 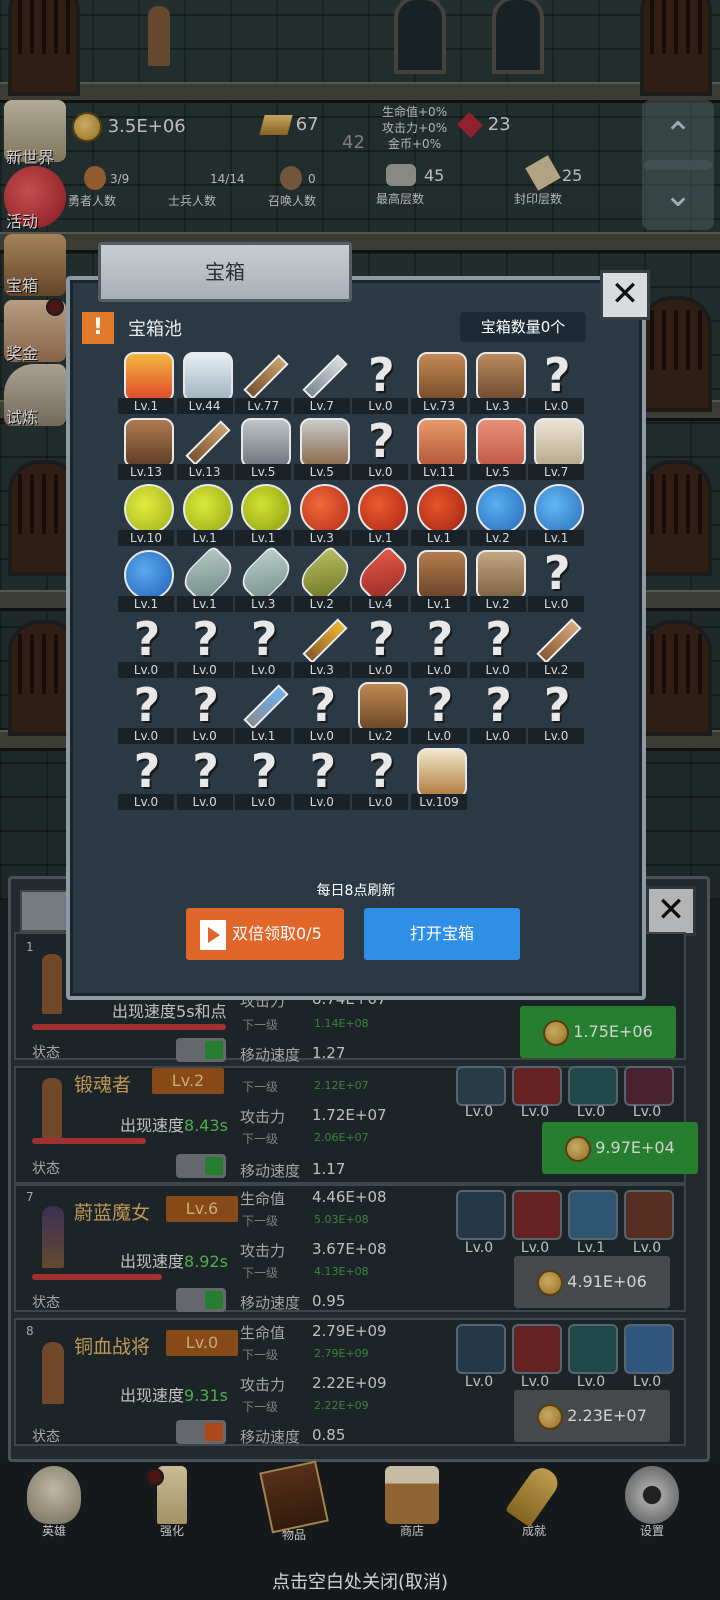 What do you see at coordinates (263, 383) in the screenshot?
I see `chest-item: Lv.77` at bounding box center [263, 383].